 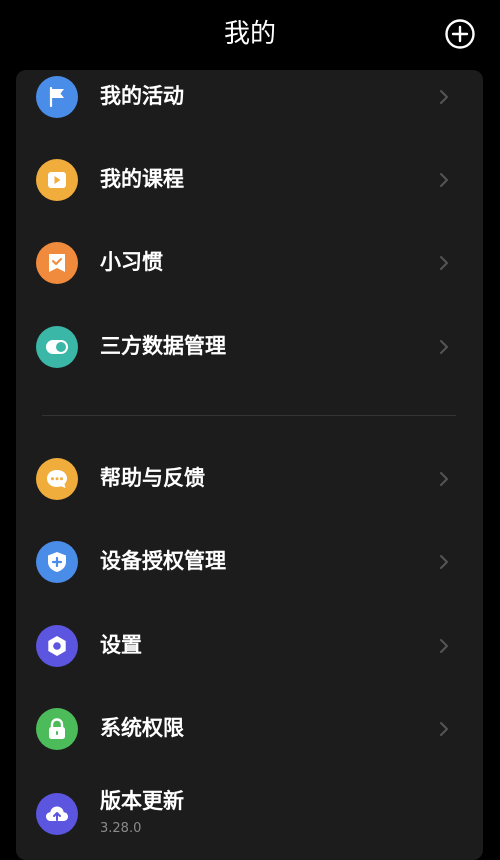 What do you see at coordinates (121, 828) in the screenshot?
I see `version-number: 3.28.0` at bounding box center [121, 828].